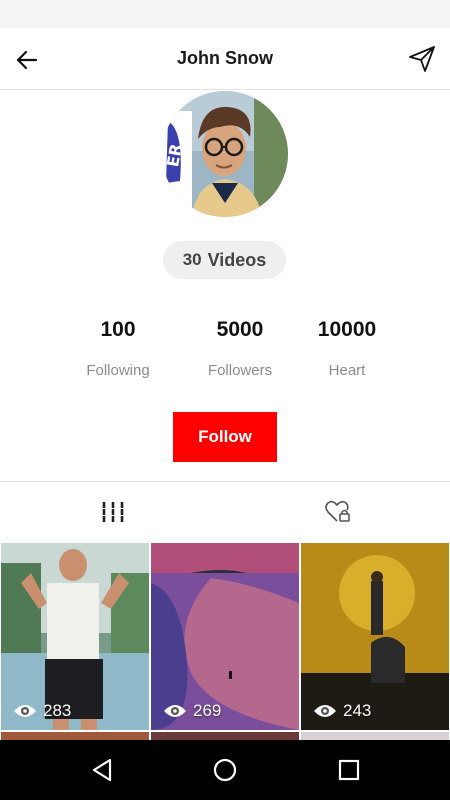 This screenshot has height=800, width=450. What do you see at coordinates (207, 710) in the screenshot?
I see `view-count-text: 269` at bounding box center [207, 710].